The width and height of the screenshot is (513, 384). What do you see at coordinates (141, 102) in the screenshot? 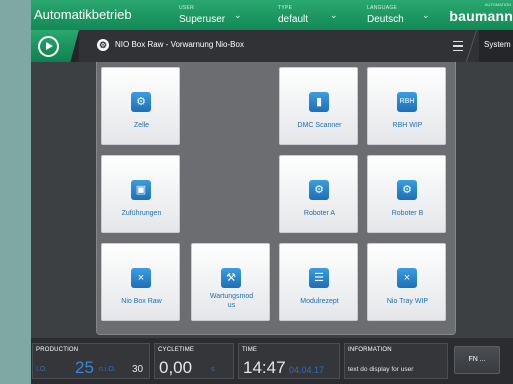
I see `gears-icon: ⚙` at bounding box center [141, 102].